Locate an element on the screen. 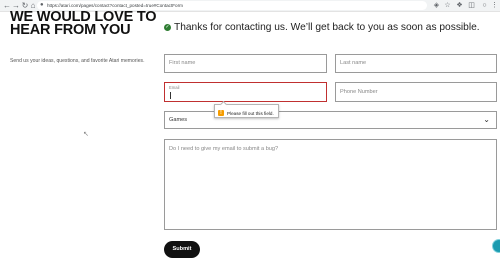  email-label: Email is located at coordinates (174, 87).